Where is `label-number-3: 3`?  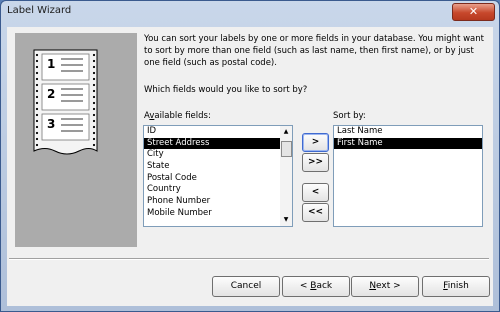 label-number-3: 3 is located at coordinates (51, 124).